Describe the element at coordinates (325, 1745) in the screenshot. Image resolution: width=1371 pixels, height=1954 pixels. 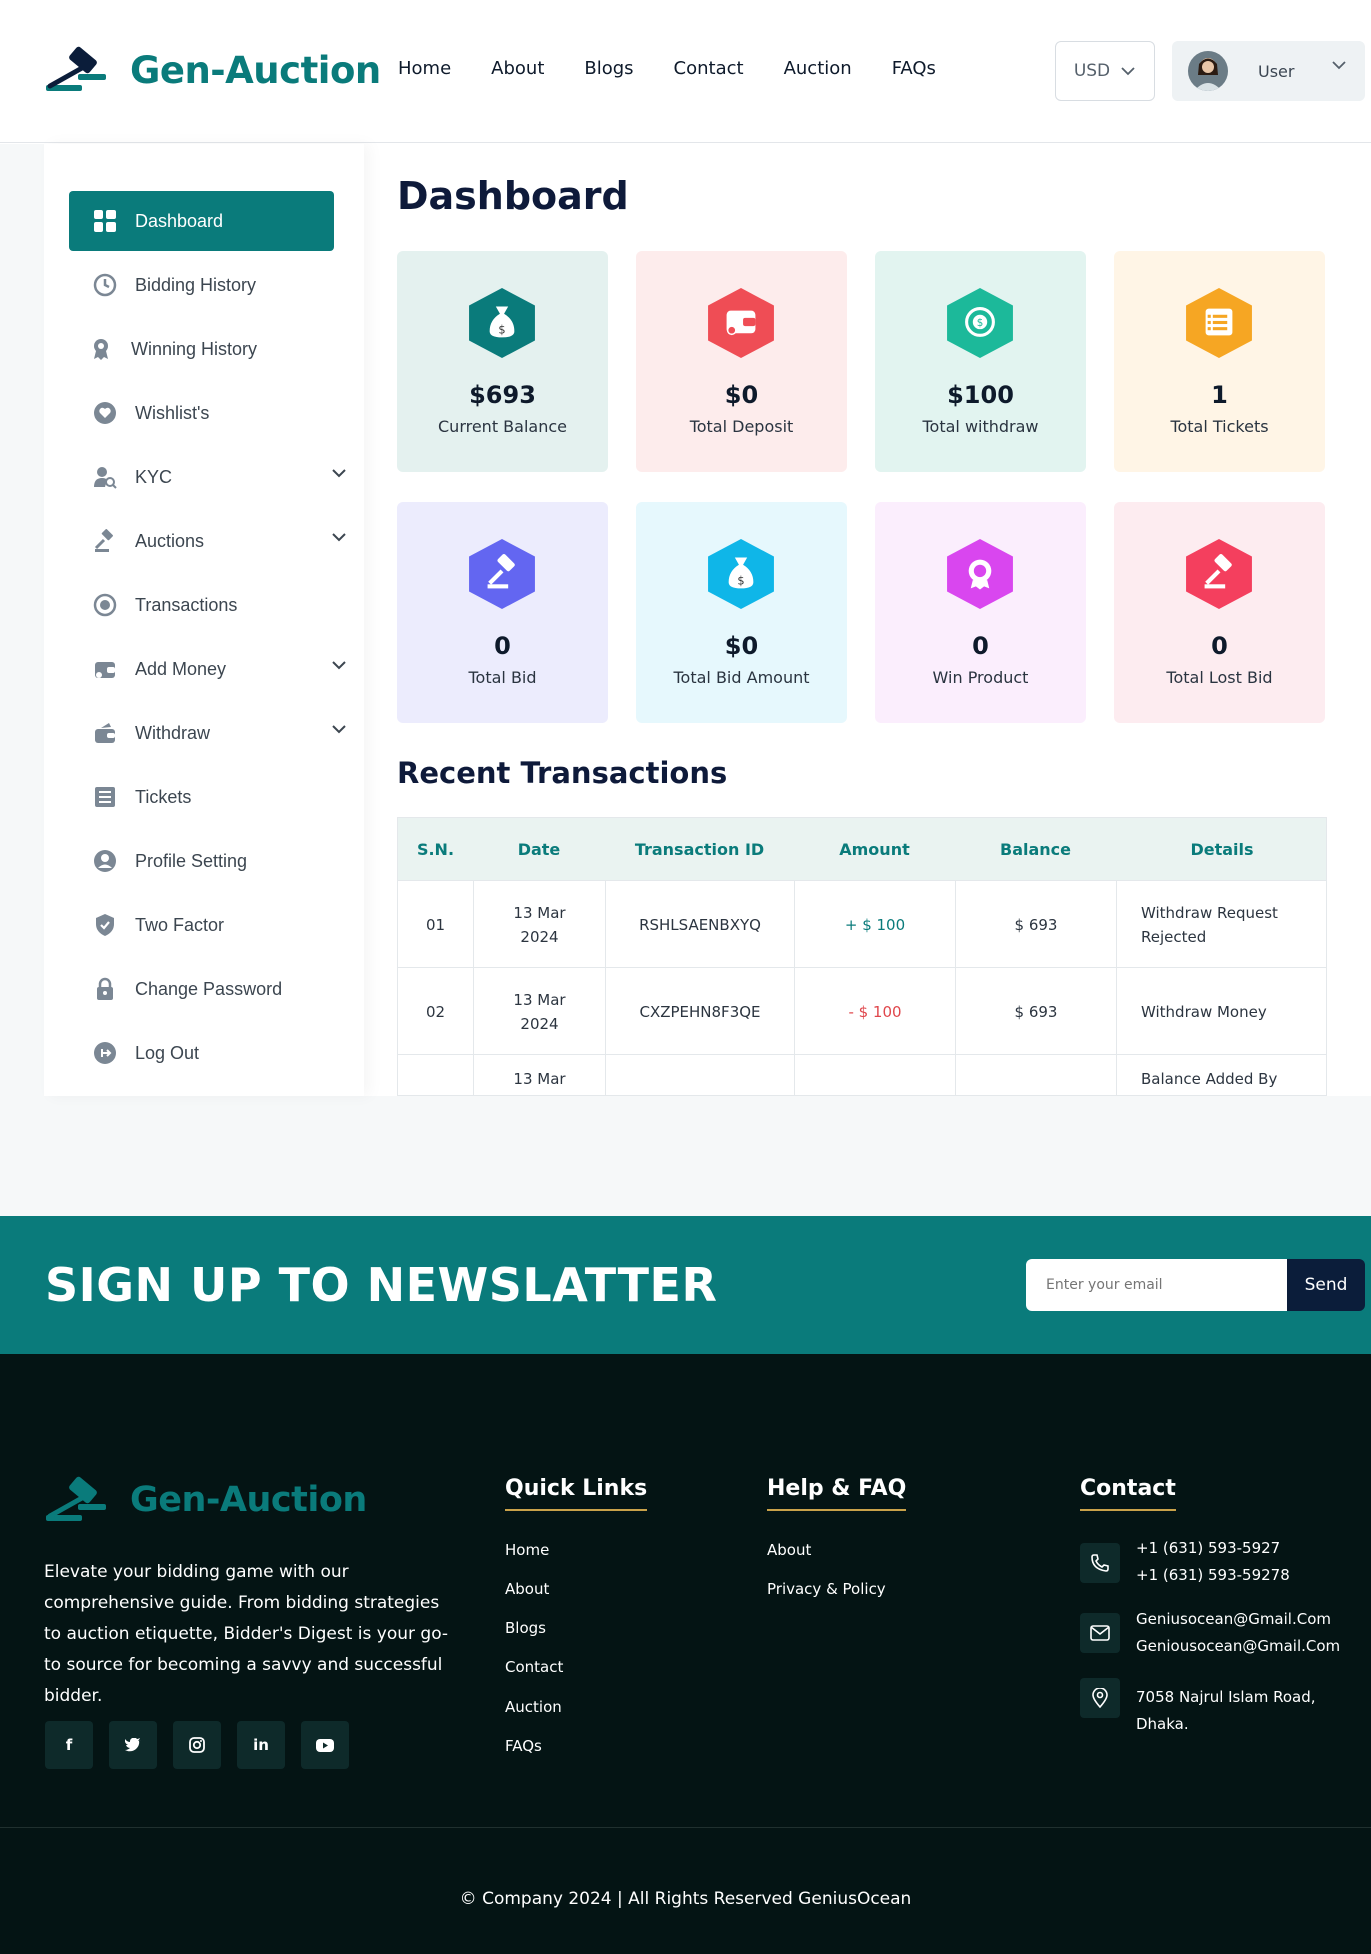
I see `youtube-icon` at that location.